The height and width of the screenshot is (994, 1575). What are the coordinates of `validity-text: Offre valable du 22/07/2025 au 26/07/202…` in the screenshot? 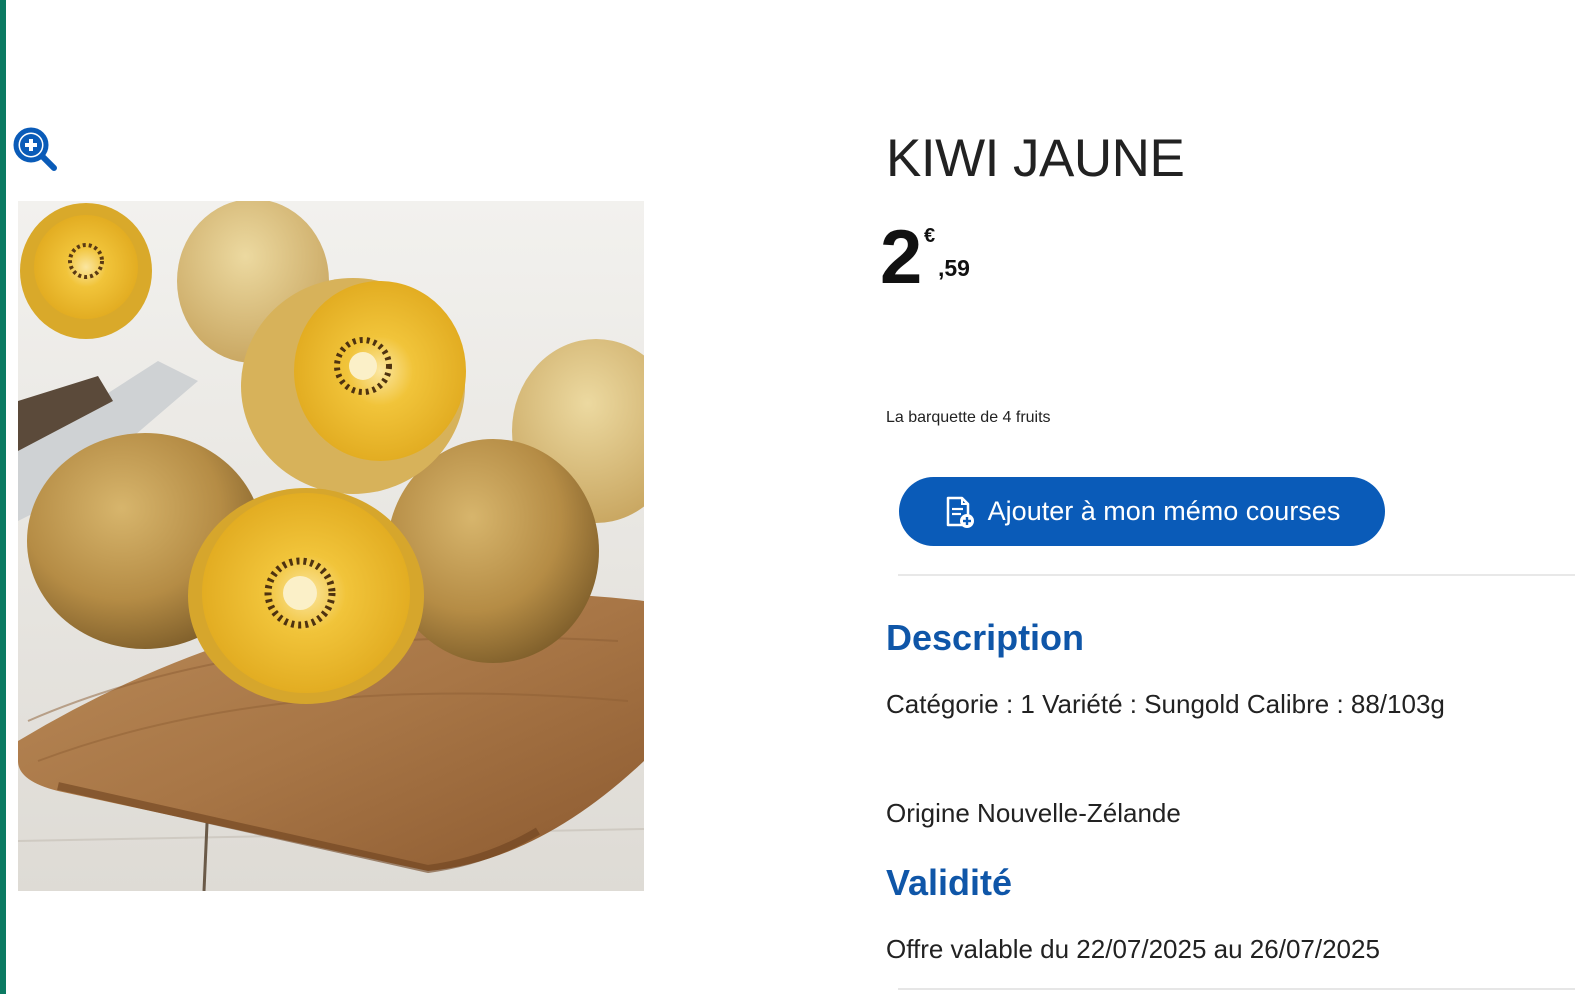 It's located at (1133, 949).